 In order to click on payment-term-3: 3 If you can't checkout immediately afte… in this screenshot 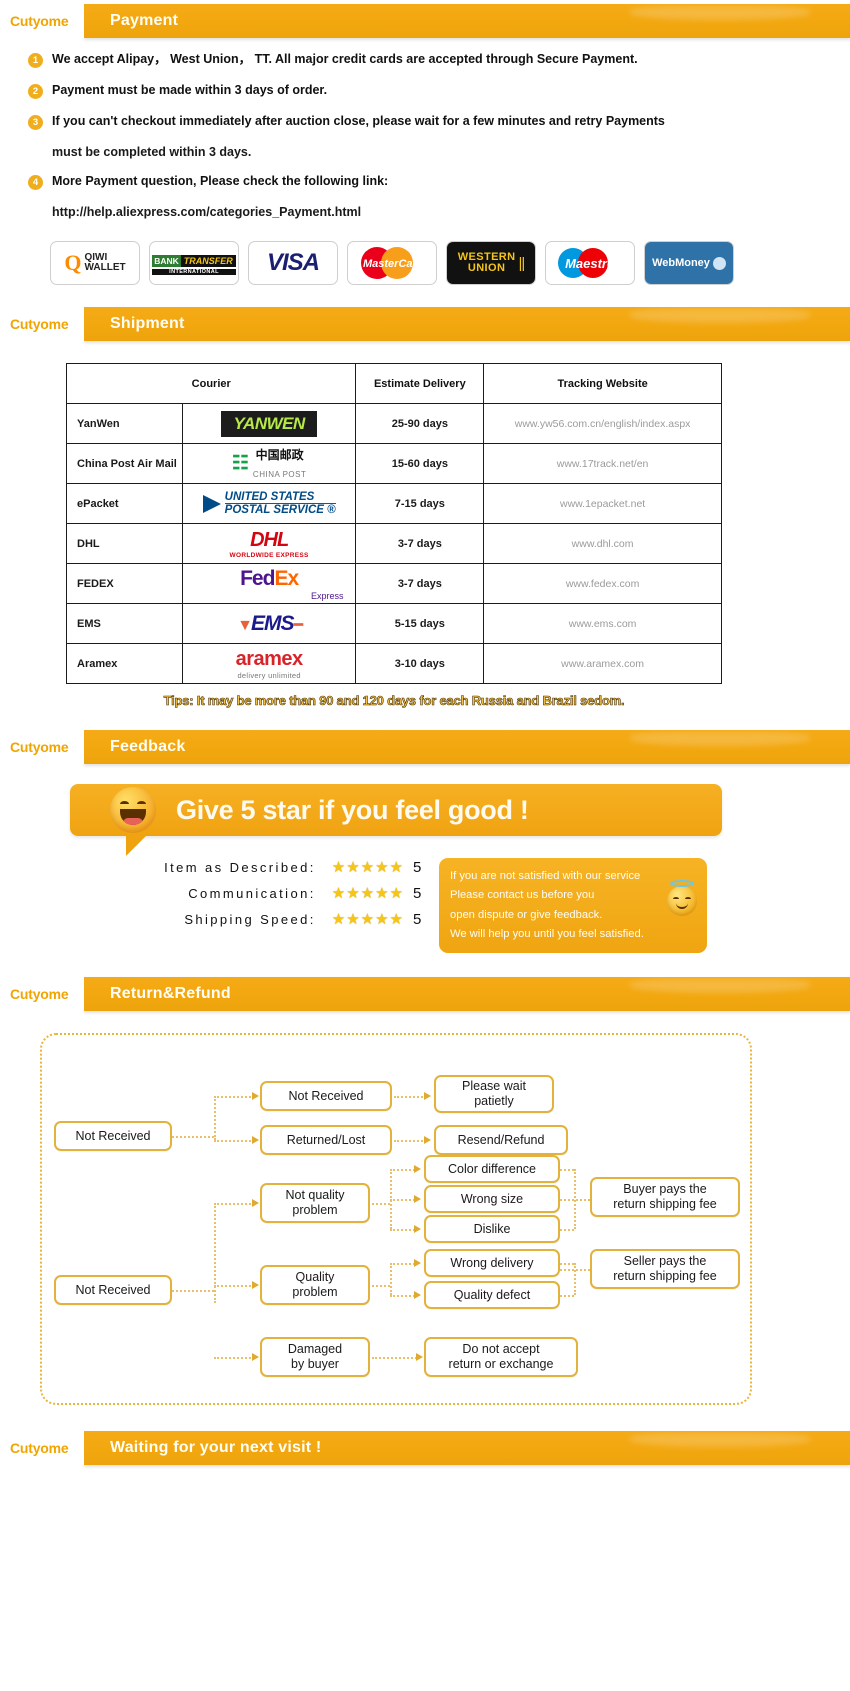, I will do `click(439, 122)`.